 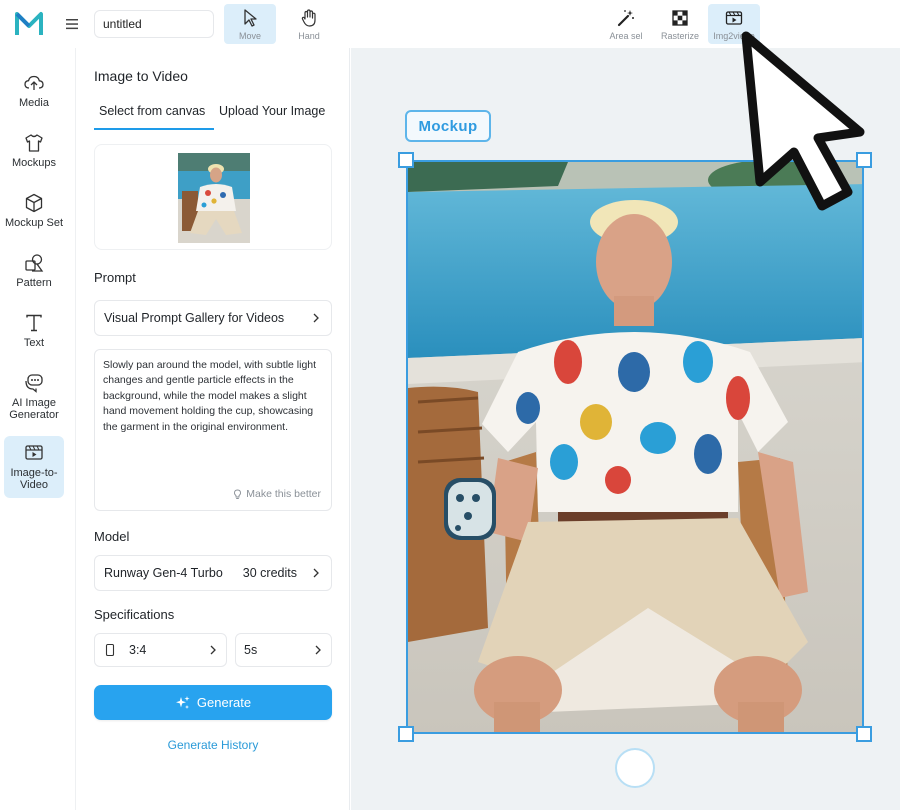 What do you see at coordinates (34, 323) in the screenshot?
I see `text-icon` at bounding box center [34, 323].